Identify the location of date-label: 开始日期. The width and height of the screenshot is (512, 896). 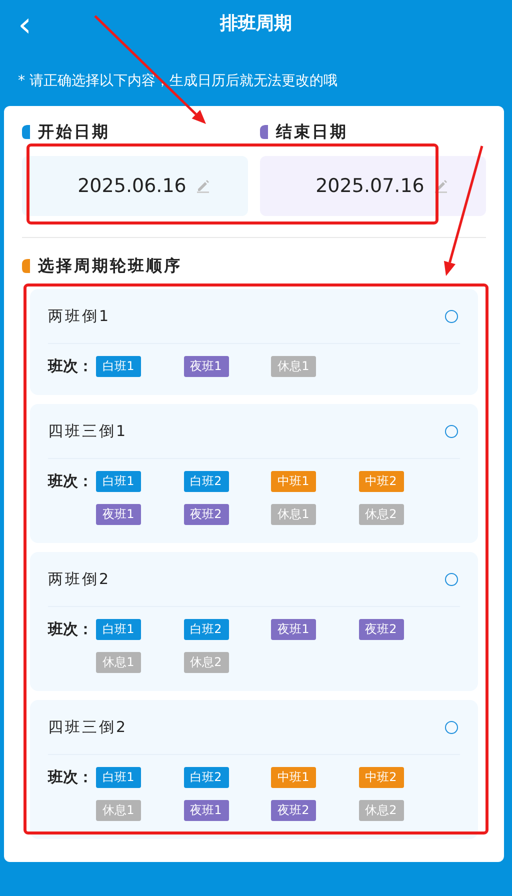
(74, 132).